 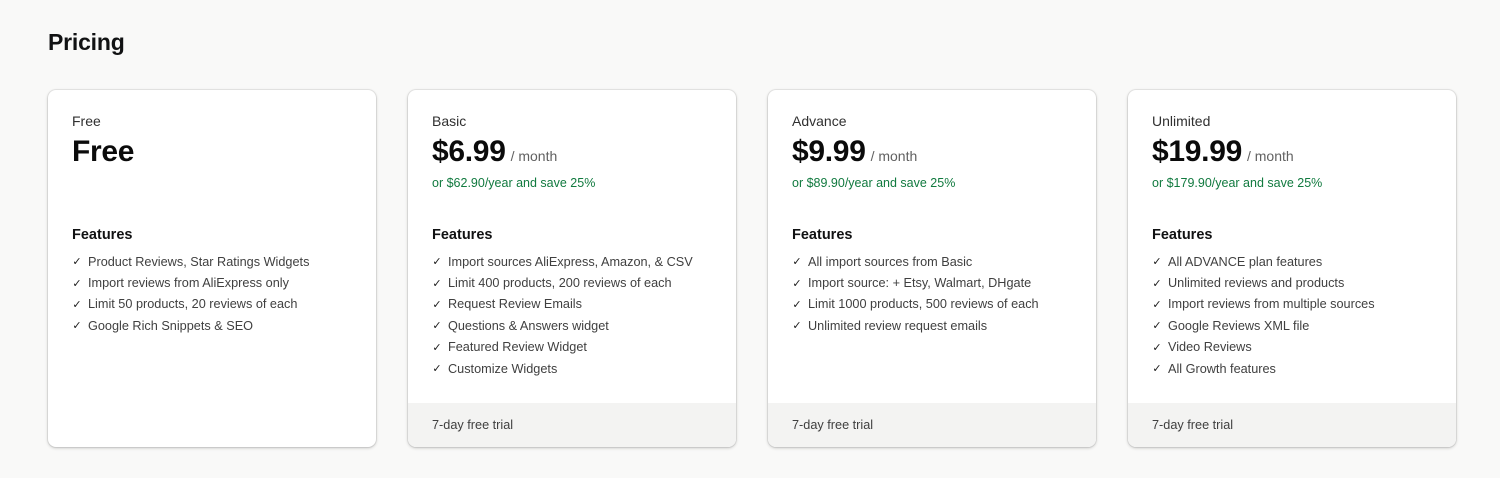 I want to click on feature-item: ✓ All ADVANCE plan features, so click(x=1237, y=261).